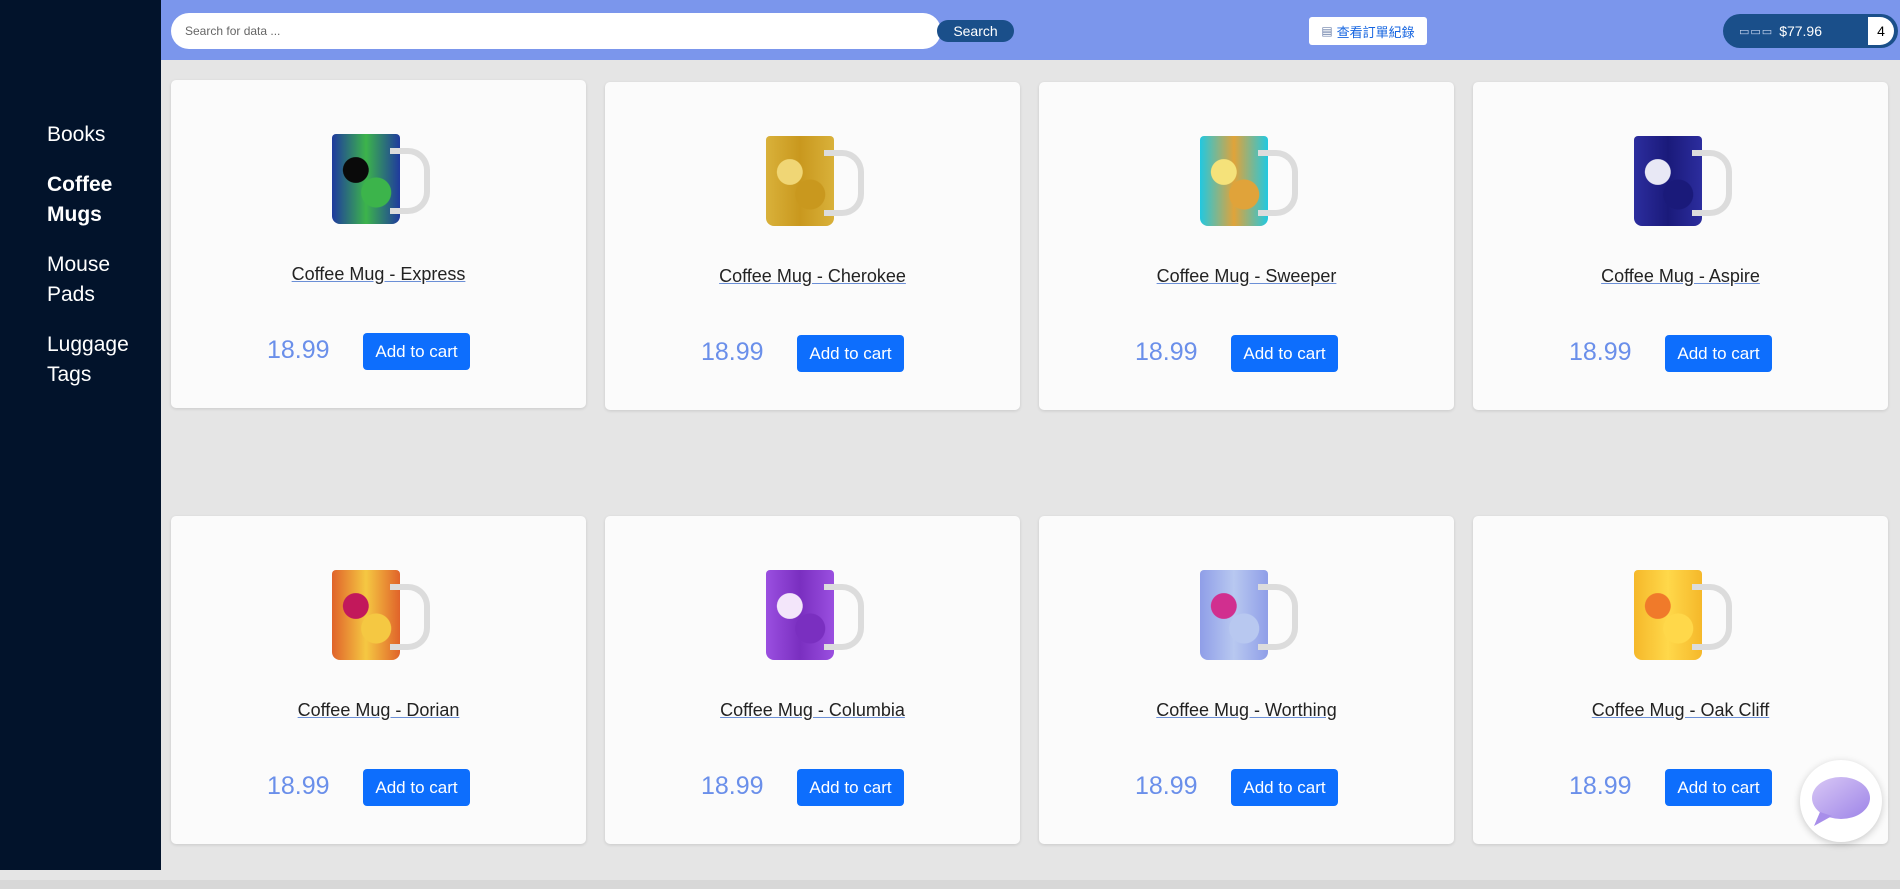  Describe the element at coordinates (378, 274) in the screenshot. I see `product-name-link: Coffee Mug - Express` at that location.